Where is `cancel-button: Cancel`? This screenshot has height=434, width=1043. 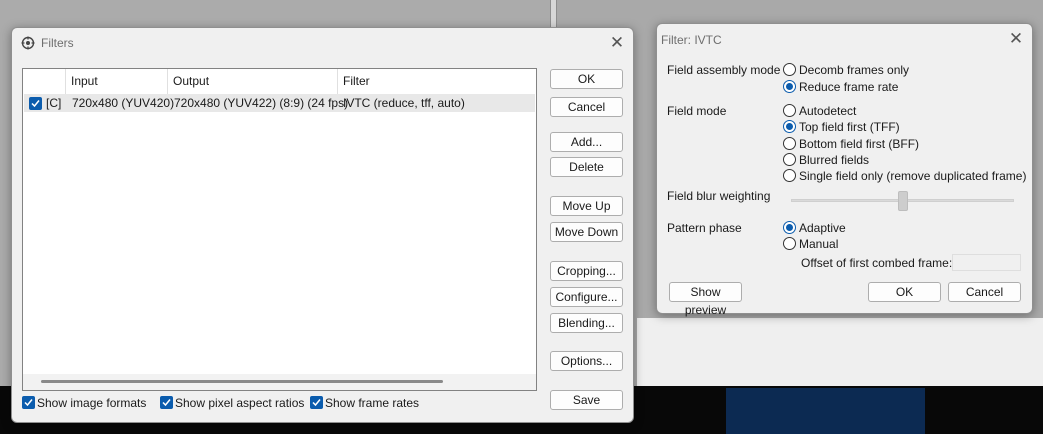 cancel-button: Cancel is located at coordinates (586, 107).